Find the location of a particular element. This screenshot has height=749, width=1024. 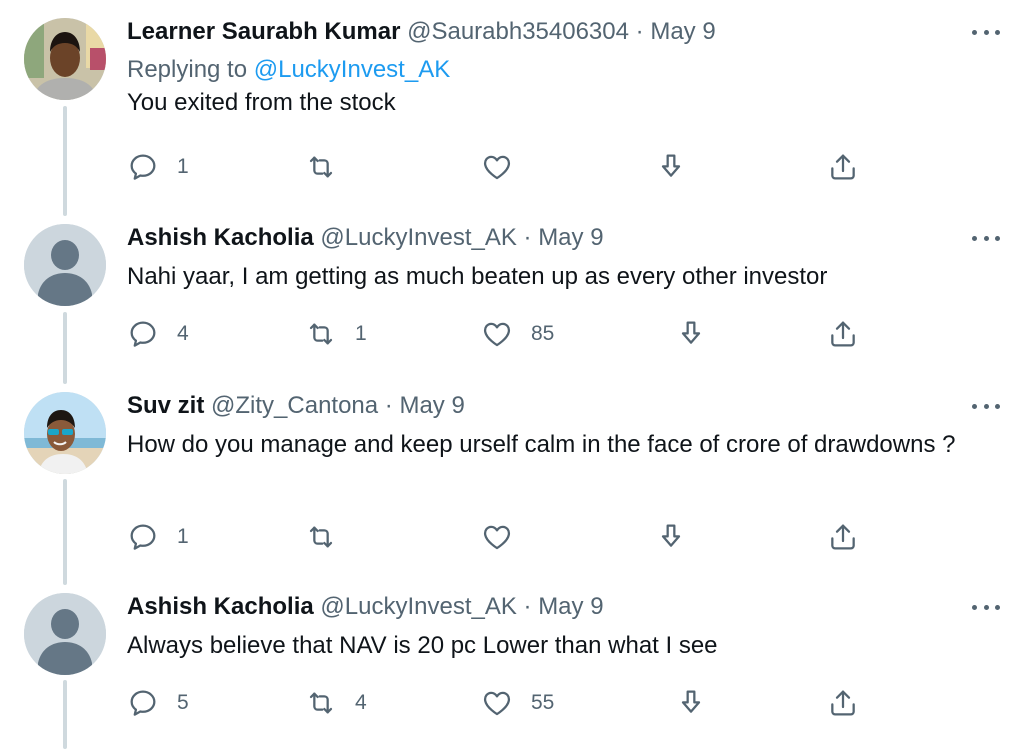

like-count: 55 is located at coordinates (543, 702).